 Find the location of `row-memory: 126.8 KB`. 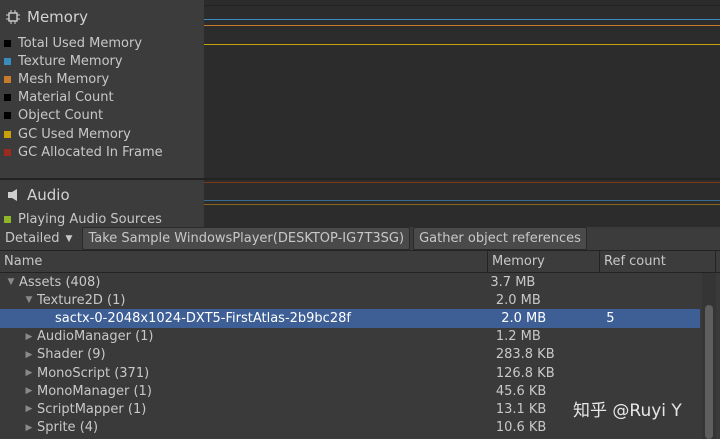

row-memory: 126.8 KB is located at coordinates (525, 373).